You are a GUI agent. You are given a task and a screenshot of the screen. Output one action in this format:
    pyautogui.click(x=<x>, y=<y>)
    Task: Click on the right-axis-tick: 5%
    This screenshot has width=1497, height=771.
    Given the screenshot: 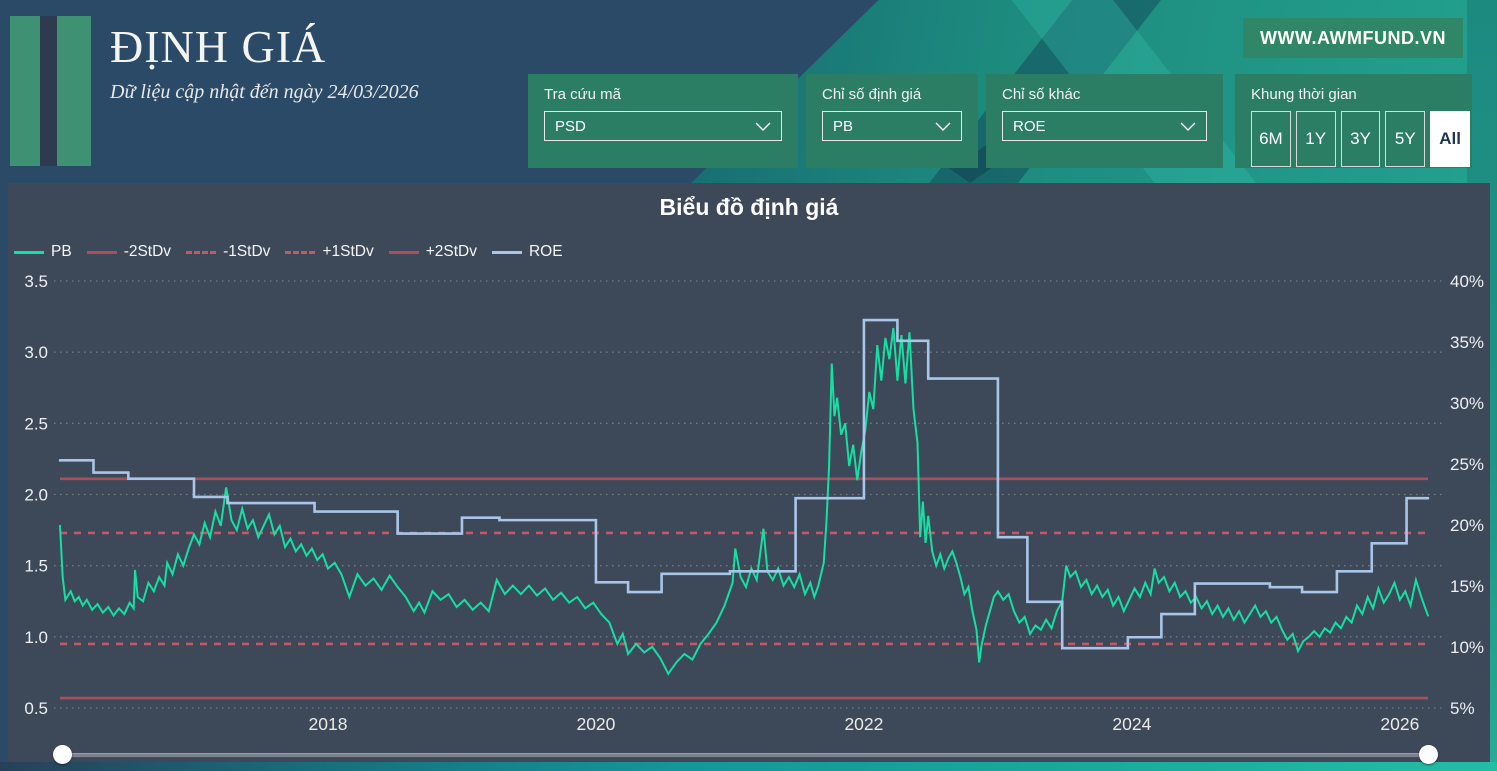 What is the action you would take?
    pyautogui.click(x=1462, y=708)
    